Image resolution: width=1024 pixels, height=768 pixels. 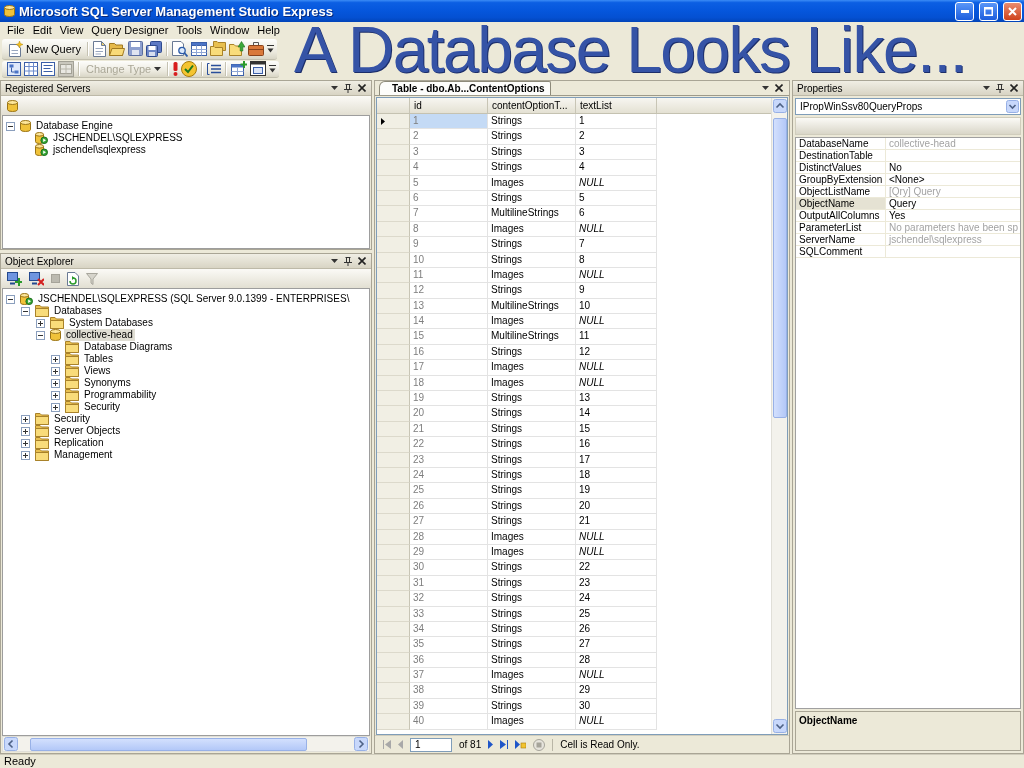 What do you see at coordinates (83, 455) in the screenshot?
I see `tree-node-label: Management` at bounding box center [83, 455].